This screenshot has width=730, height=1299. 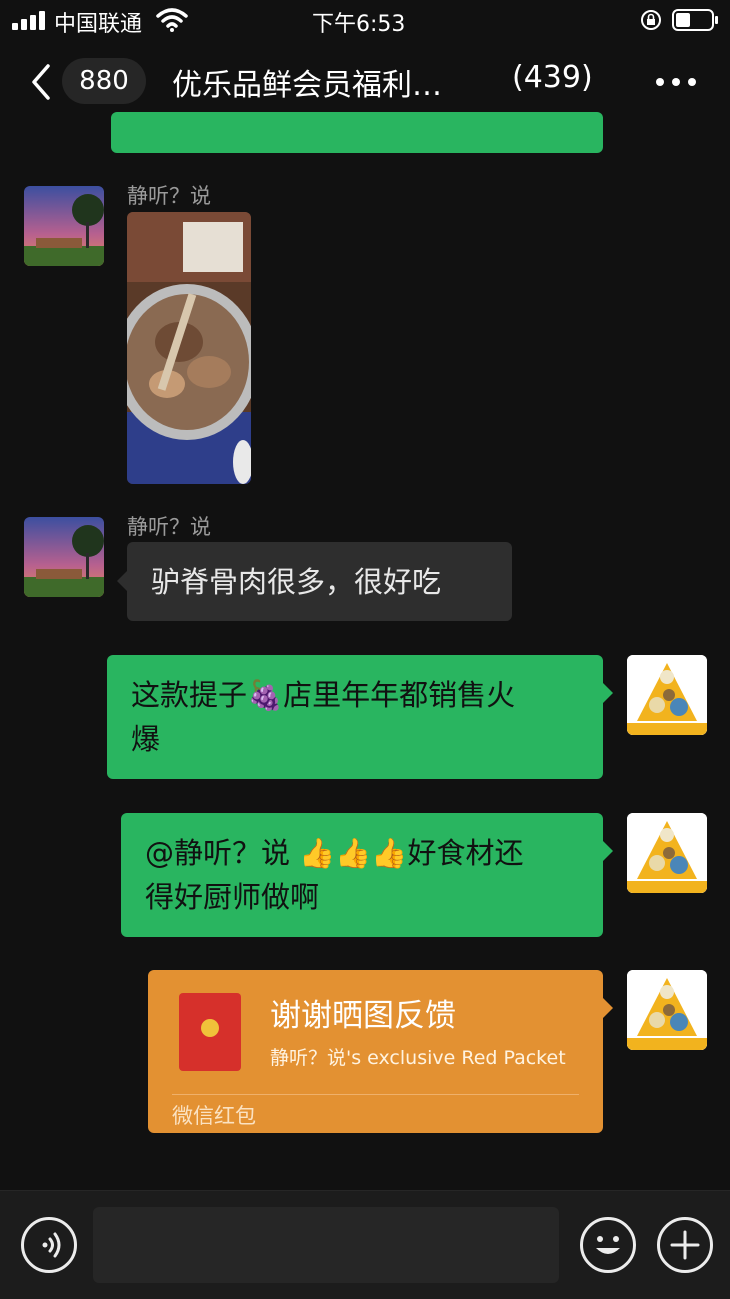 I want to click on battery-icon, so click(x=695, y=20).